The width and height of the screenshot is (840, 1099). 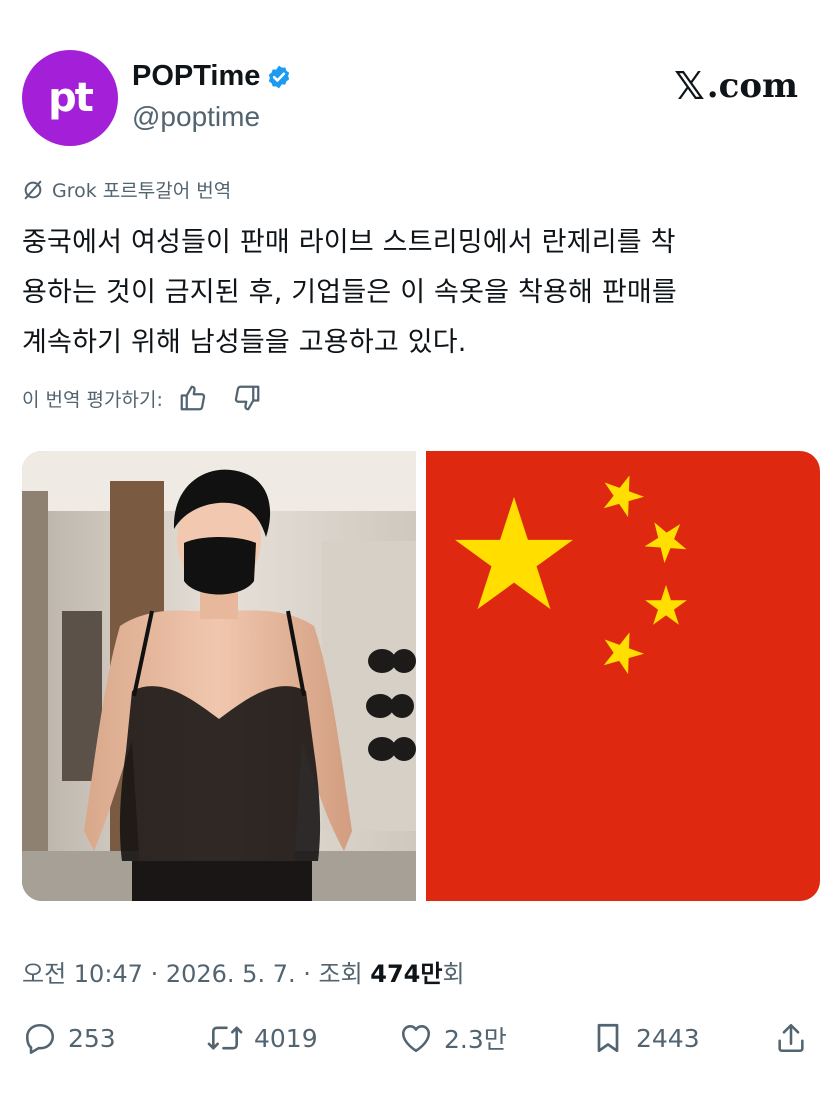 What do you see at coordinates (514, 553) in the screenshot?
I see `flag-large-star` at bounding box center [514, 553].